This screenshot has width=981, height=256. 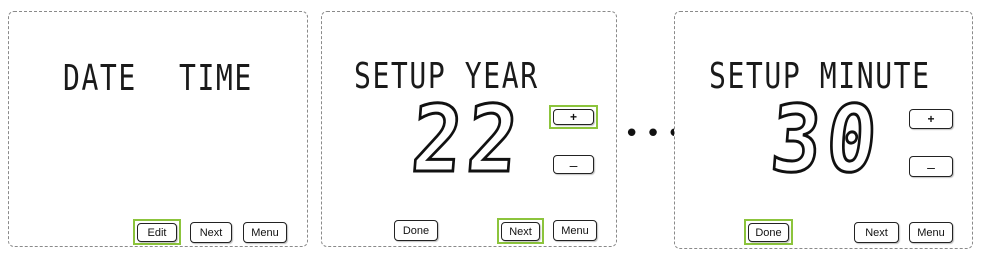 What do you see at coordinates (100, 78) in the screenshot?
I see `menu-title-date: DATE` at bounding box center [100, 78].